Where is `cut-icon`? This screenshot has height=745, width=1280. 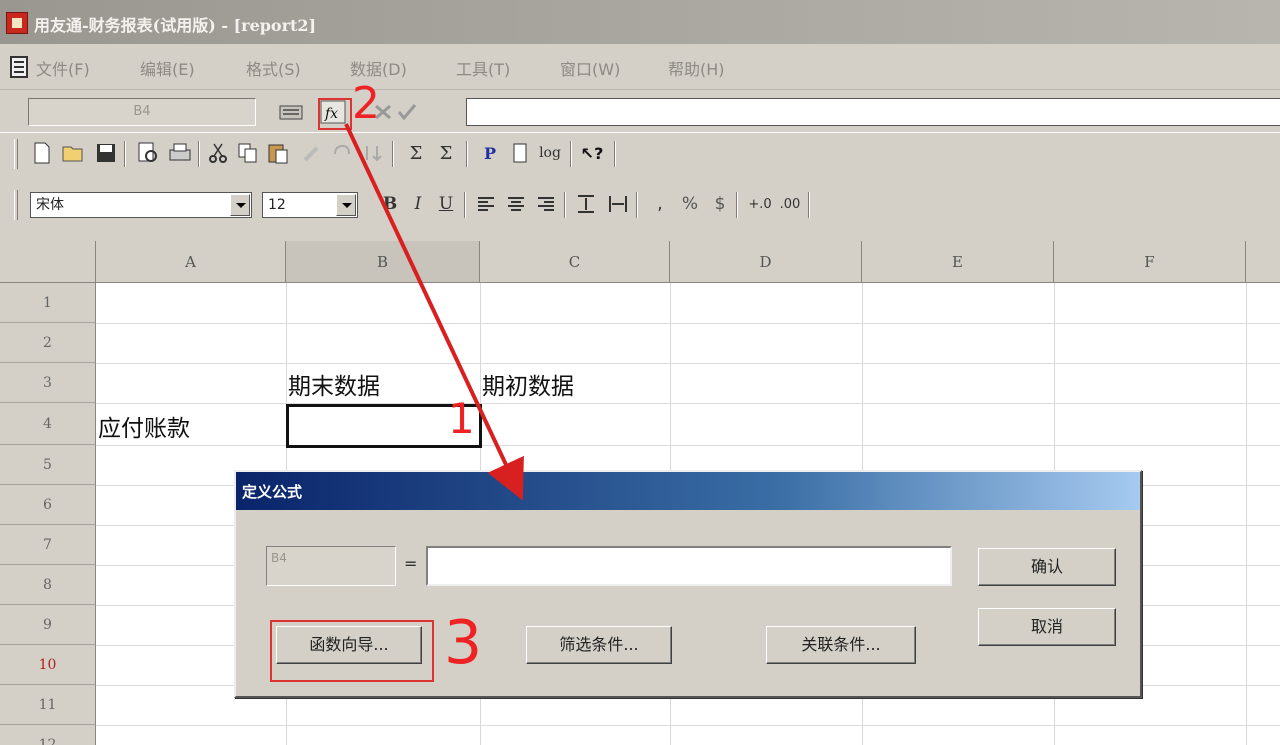
cut-icon is located at coordinates (218, 153).